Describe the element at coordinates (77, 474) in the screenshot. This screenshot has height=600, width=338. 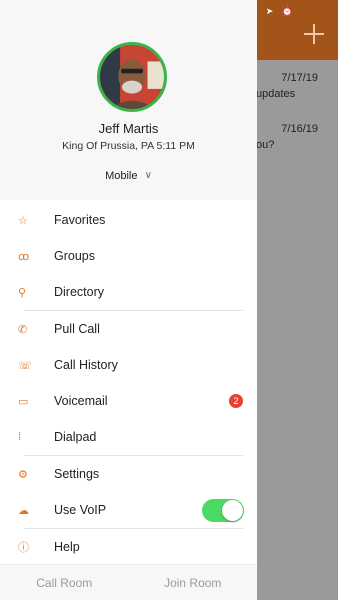
I see `menu-item-label: Settings` at that location.